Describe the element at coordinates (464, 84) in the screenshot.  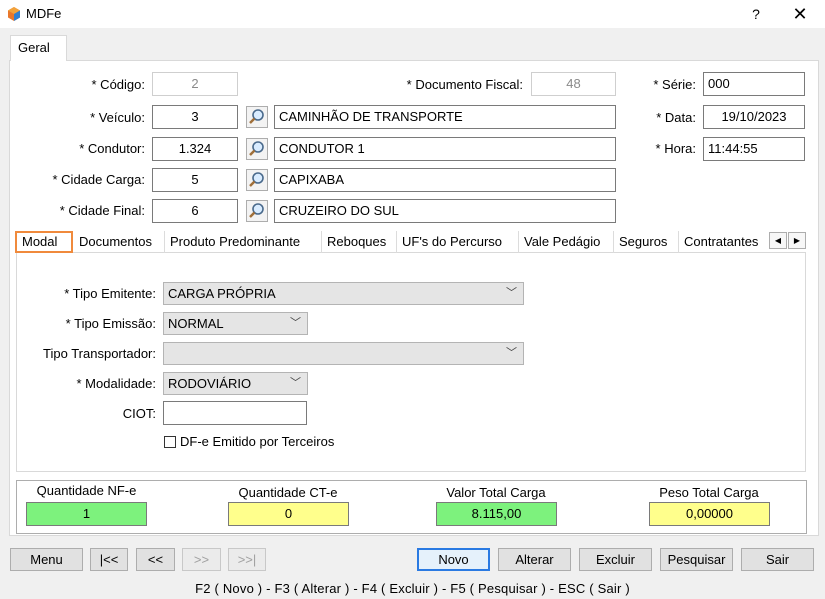
I see `documento-fiscal-label: * Documento Fiscal:` at that location.